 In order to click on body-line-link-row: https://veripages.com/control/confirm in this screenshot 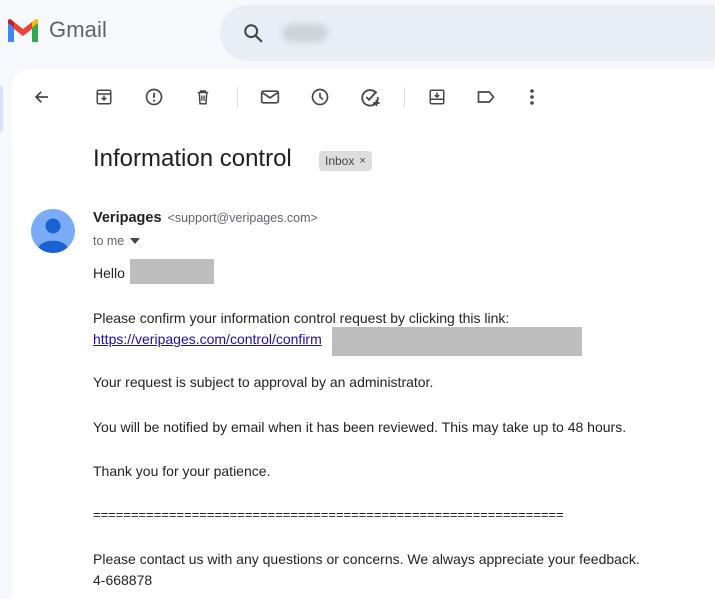, I will do `click(207, 339)`.